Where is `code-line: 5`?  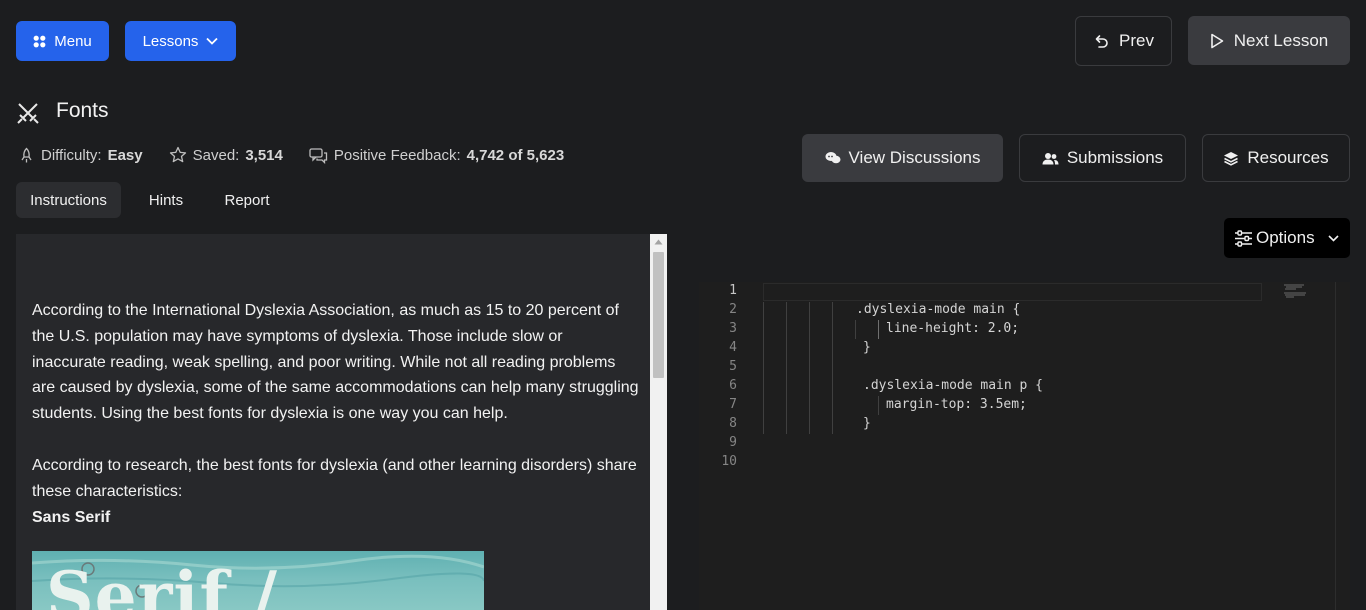
code-line: 5 is located at coordinates (1024, 368).